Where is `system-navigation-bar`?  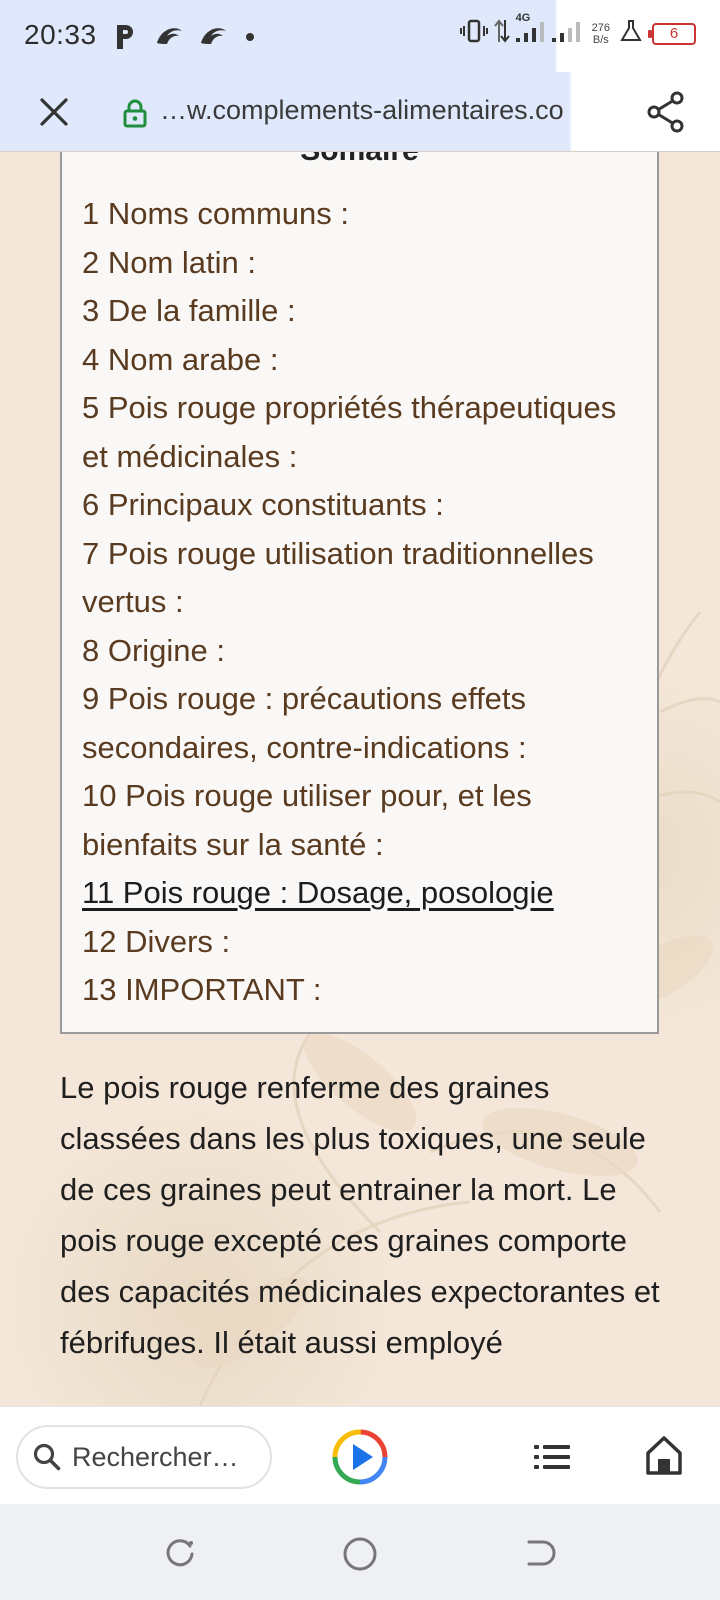 system-navigation-bar is located at coordinates (360, 1552).